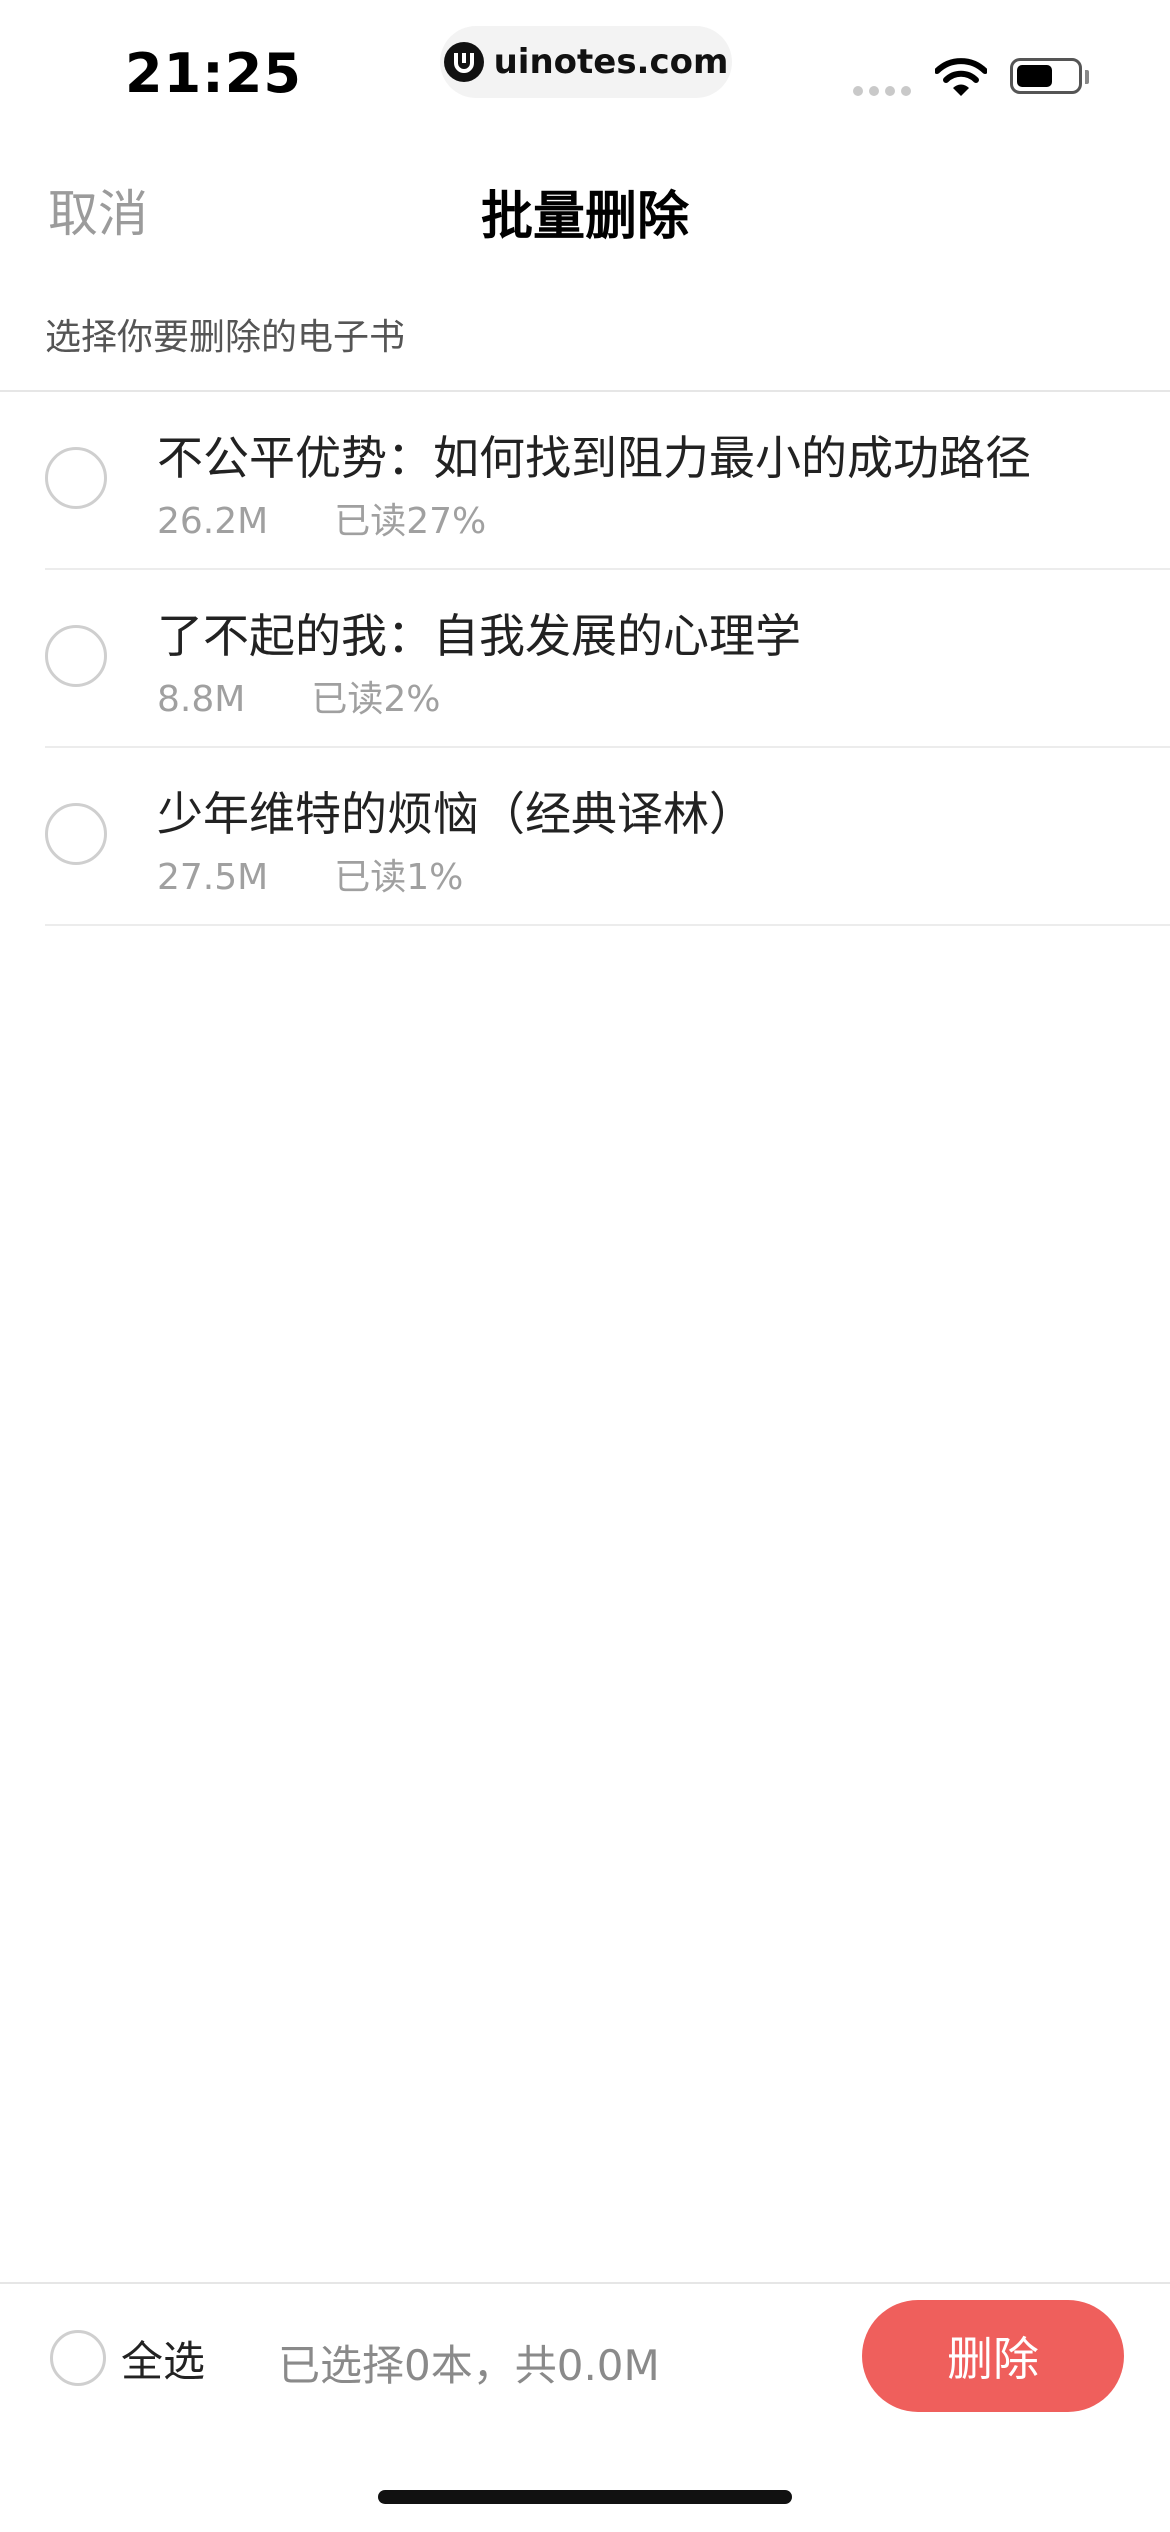 The image size is (1170, 2532). Describe the element at coordinates (585, 2283) in the screenshot. I see `bottom-divider` at that location.